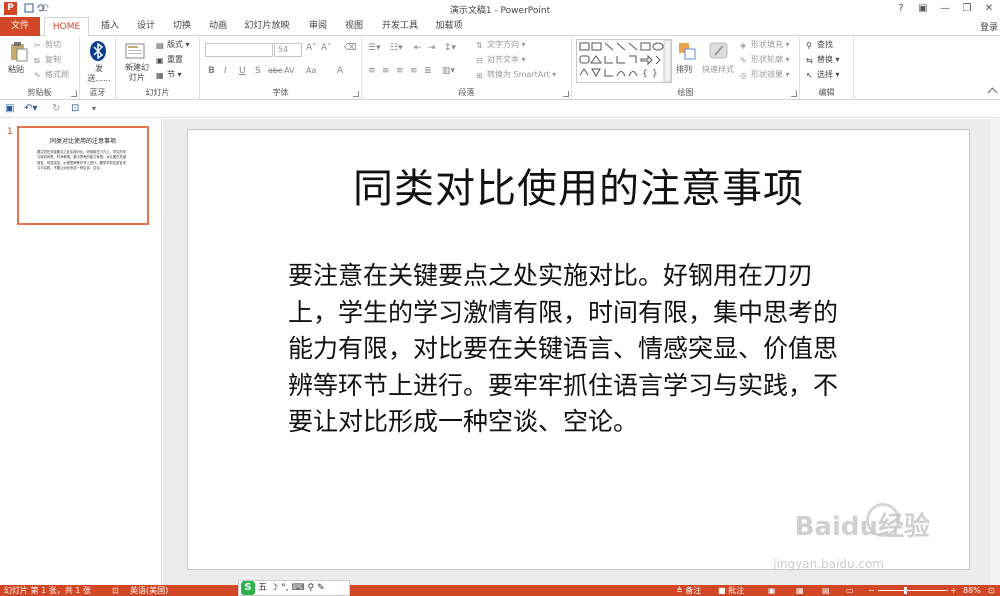 The image size is (1000, 596). I want to click on tab-review: 审阅, so click(318, 26).